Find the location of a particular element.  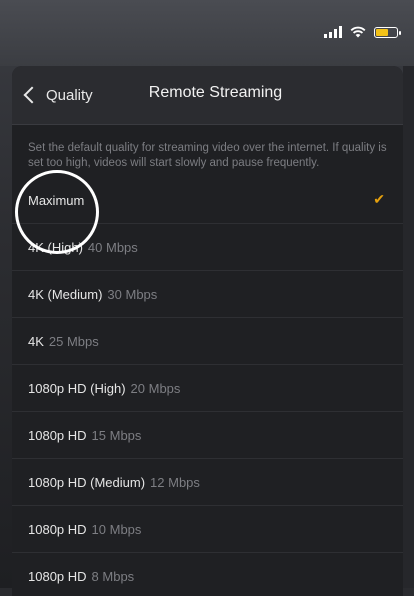

option-bitrate: 25 Mbps is located at coordinates (73, 341).